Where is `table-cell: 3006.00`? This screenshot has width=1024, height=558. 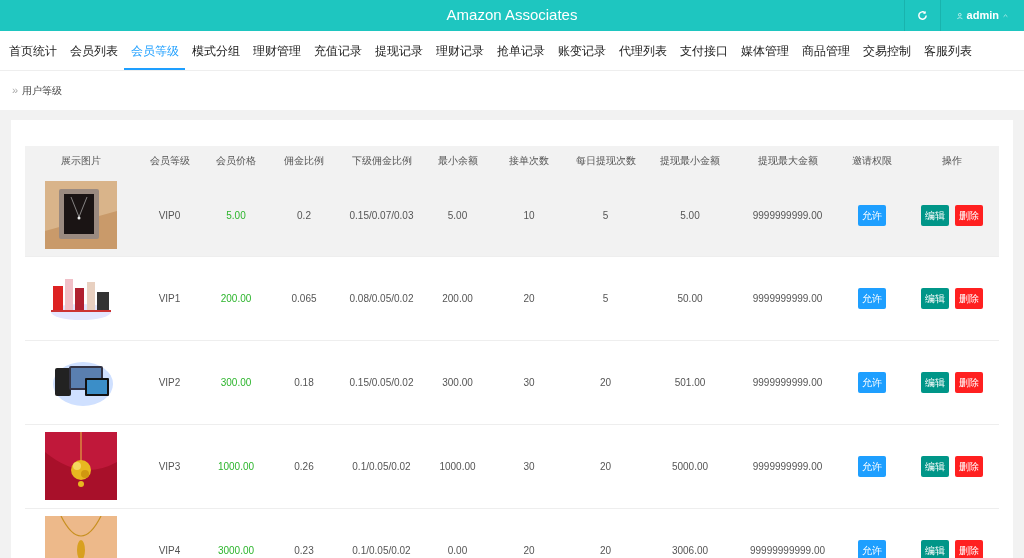 table-cell: 3006.00 is located at coordinates (690, 550).